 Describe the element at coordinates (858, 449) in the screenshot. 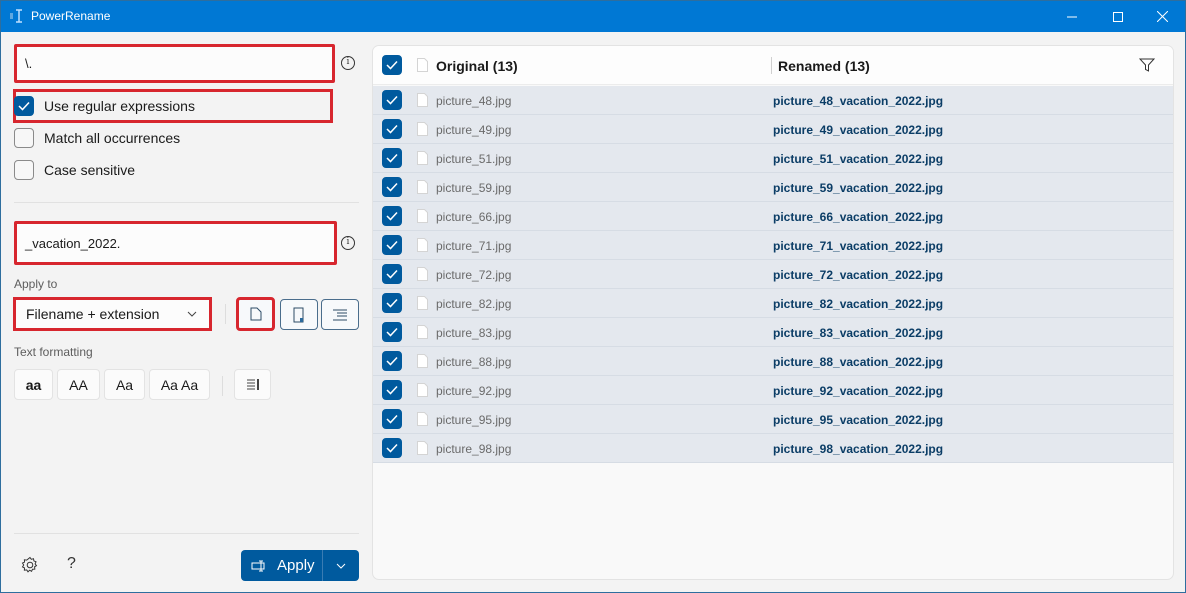

I see `renamed-filename: picture_98_vacation_2022.jpg` at that location.